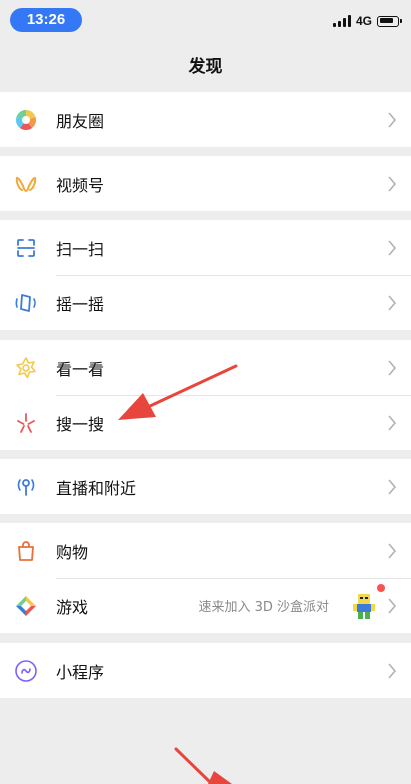 This screenshot has height=784, width=411. I want to click on group-moments: 朋友圈, so click(205, 119).